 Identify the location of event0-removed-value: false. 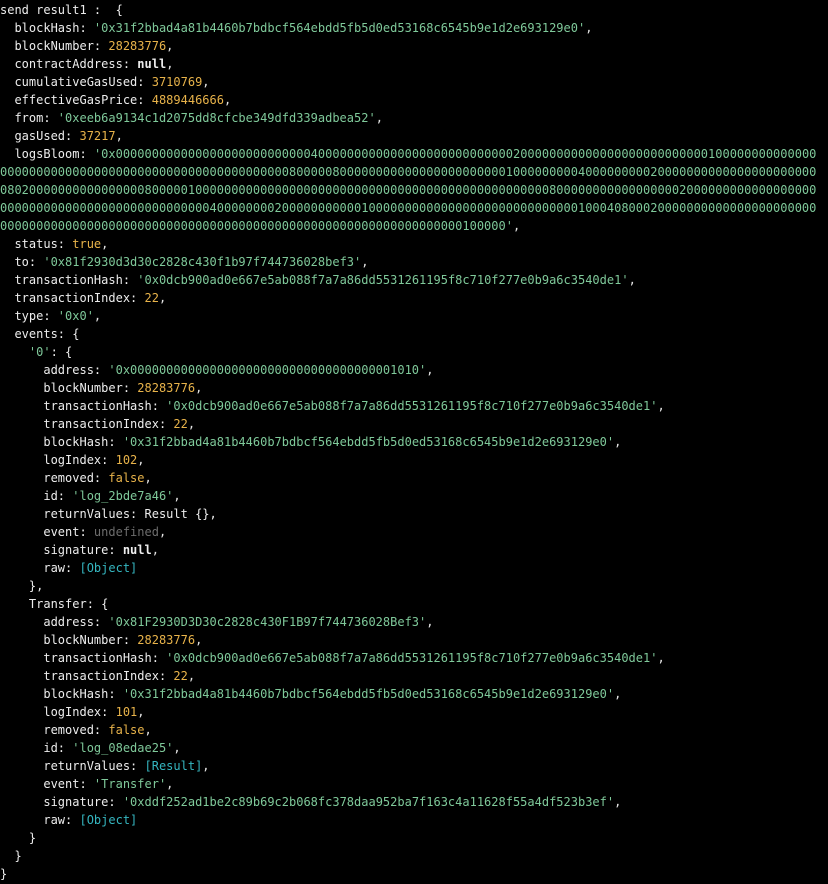
(126, 478).